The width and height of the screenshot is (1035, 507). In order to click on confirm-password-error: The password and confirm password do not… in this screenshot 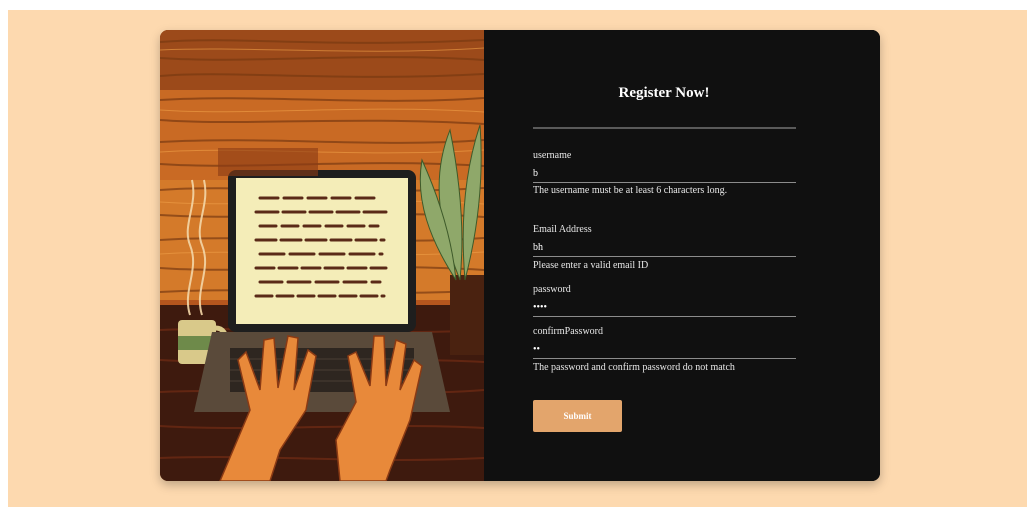, I will do `click(634, 367)`.